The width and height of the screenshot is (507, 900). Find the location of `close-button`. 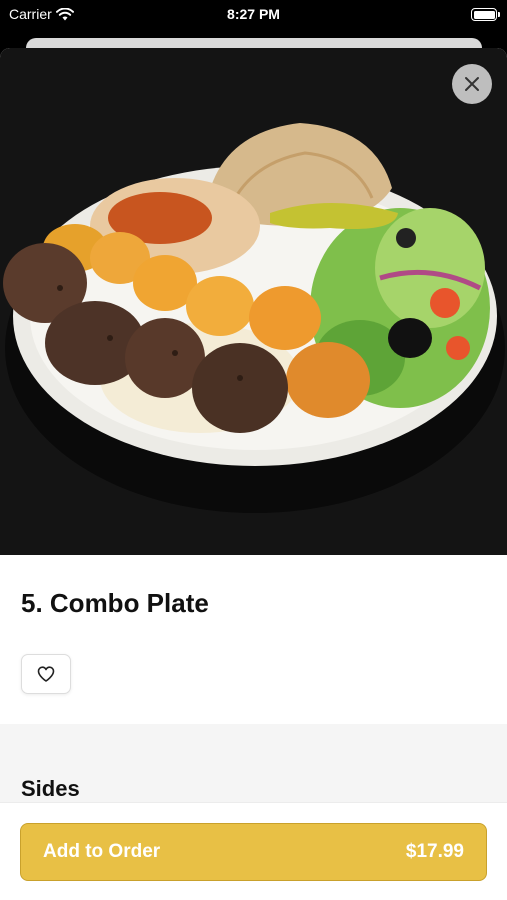

close-button is located at coordinates (472, 84).